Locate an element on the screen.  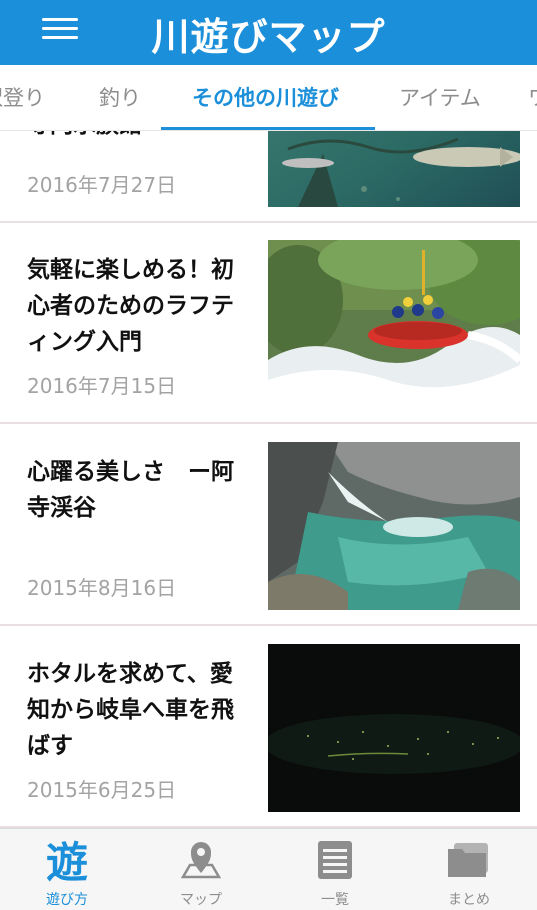
list-icon is located at coordinates (335, 860).